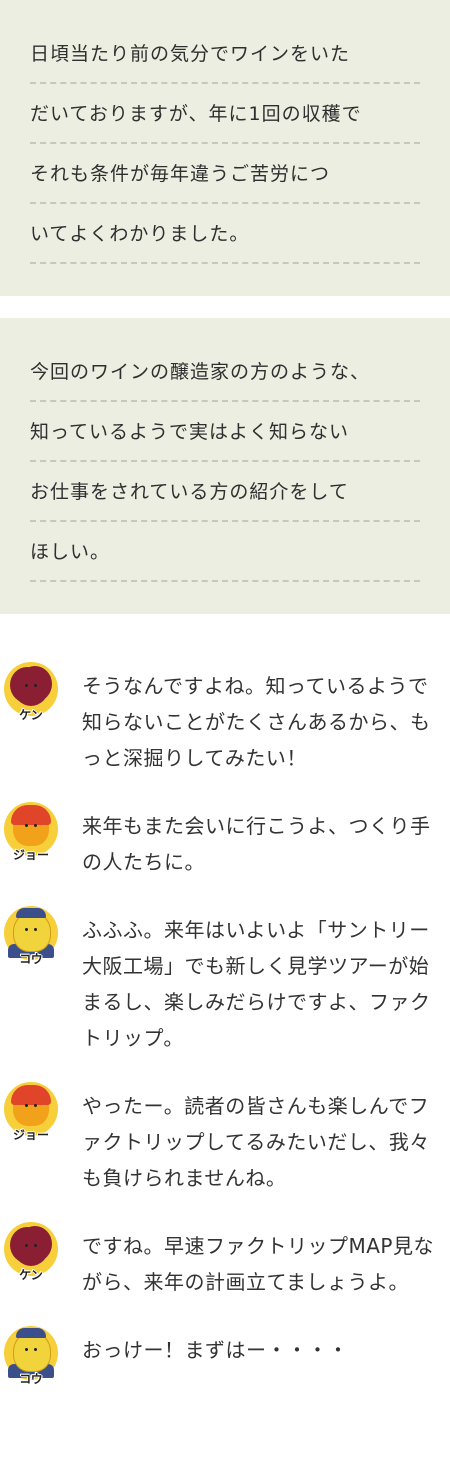 The image size is (450, 1461). I want to click on comment-line: それも条件が毎年違うご苦労につ, so click(225, 174).